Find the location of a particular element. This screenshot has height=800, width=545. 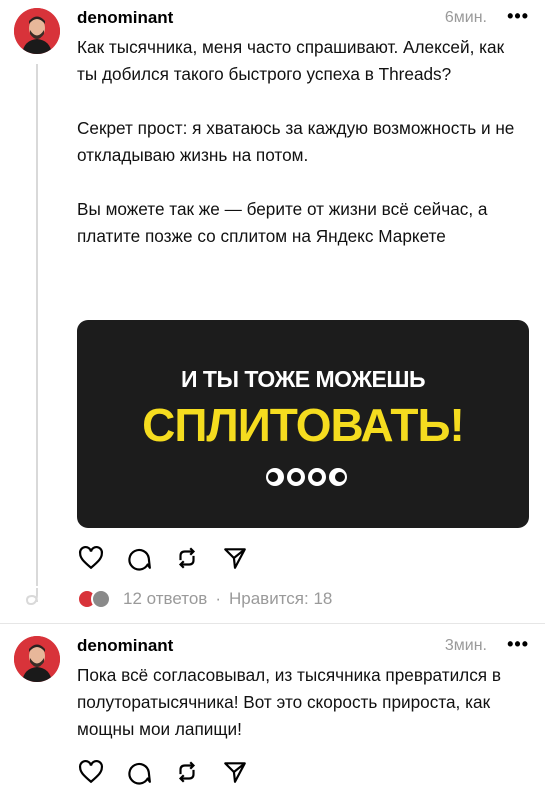

divider is located at coordinates (272, 623).